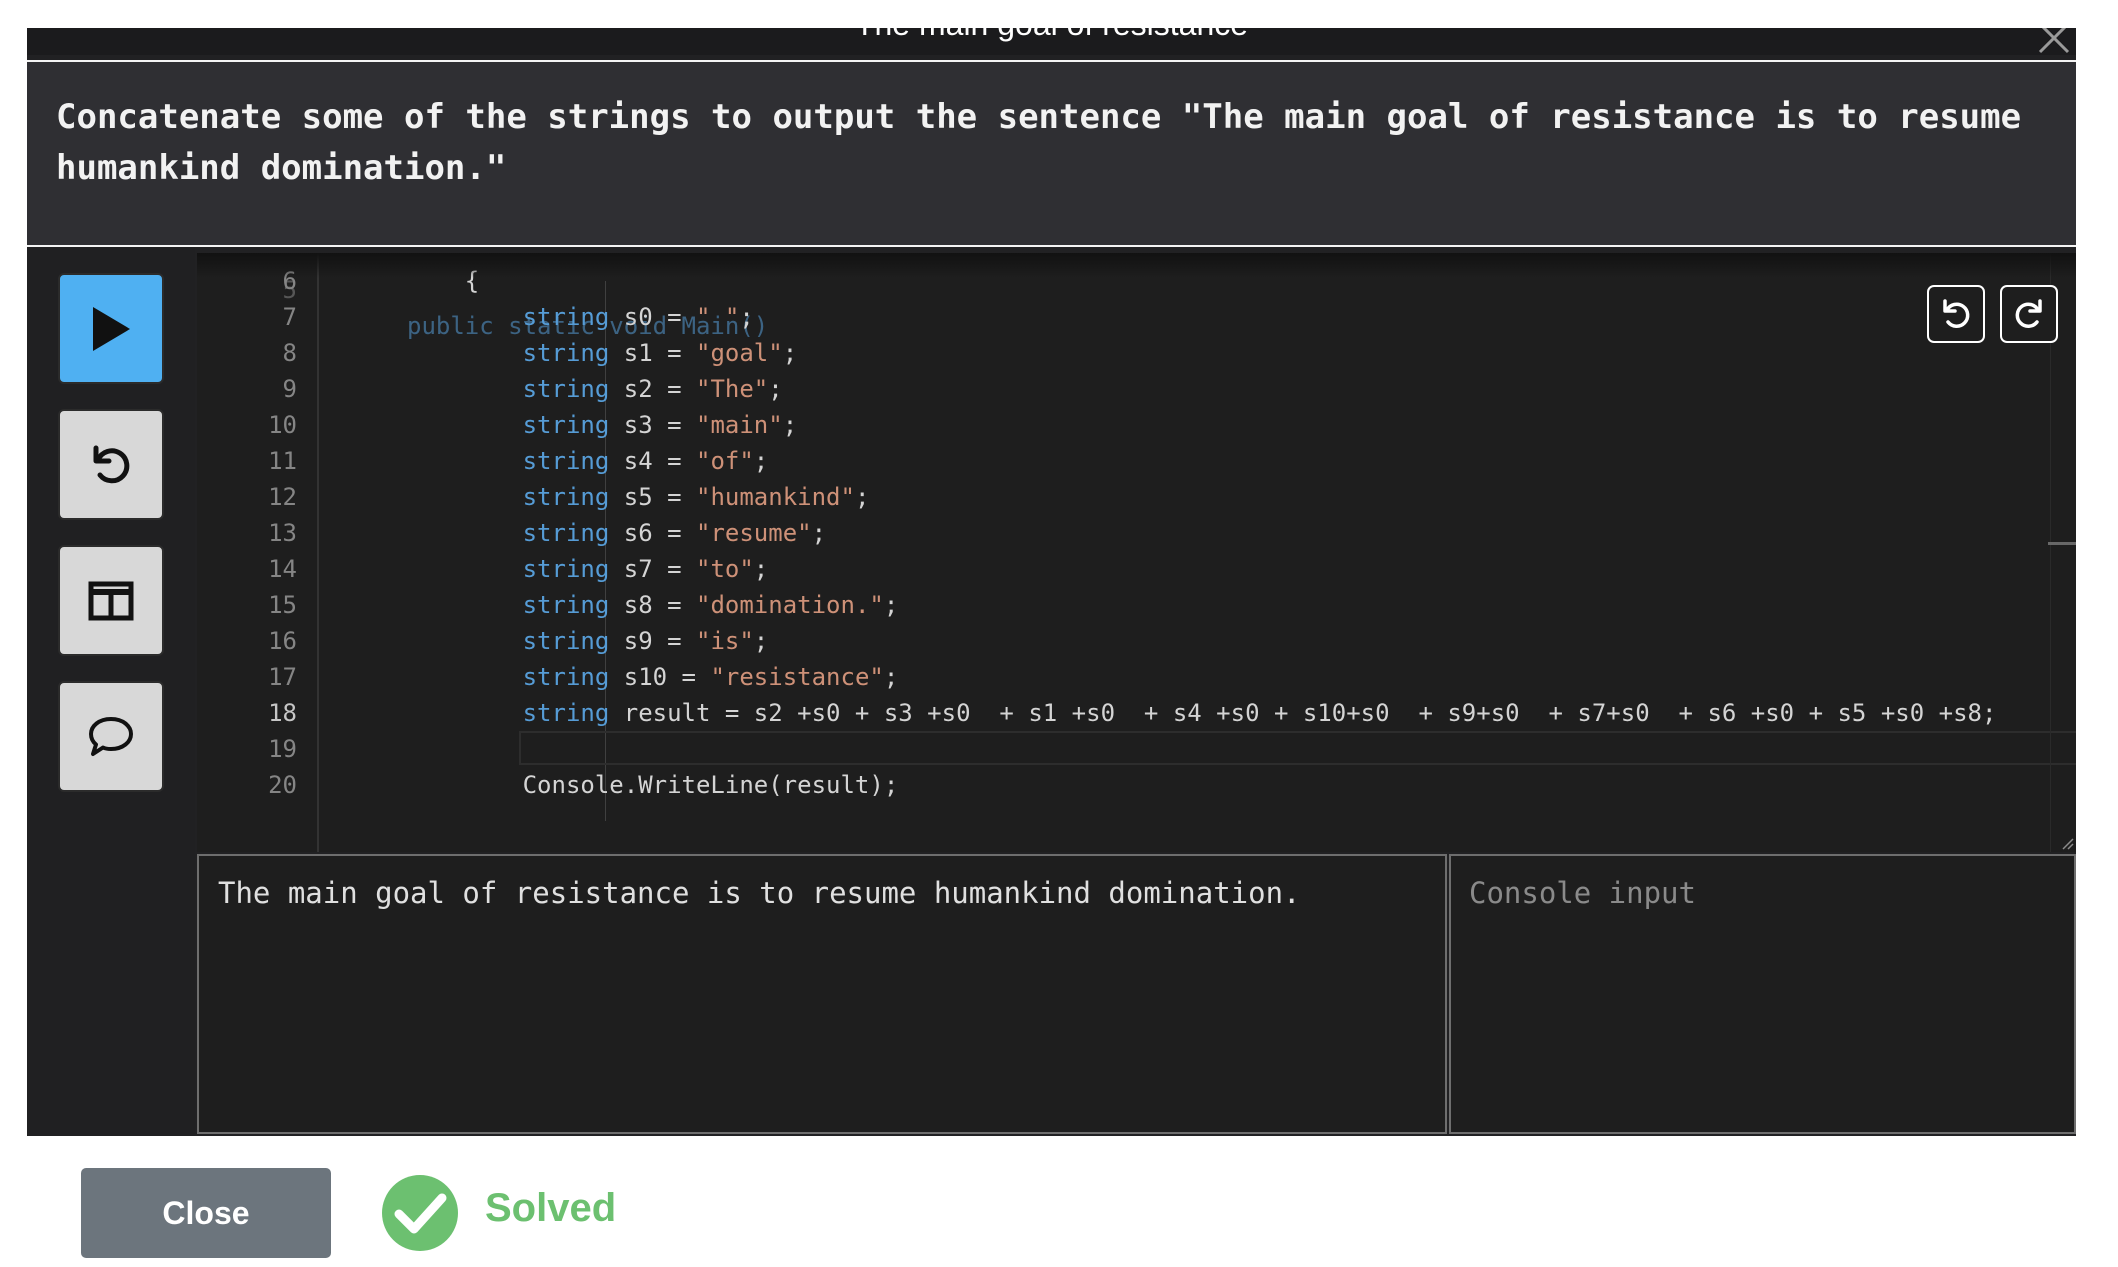  I want to click on check-circle-icon, so click(420, 1213).